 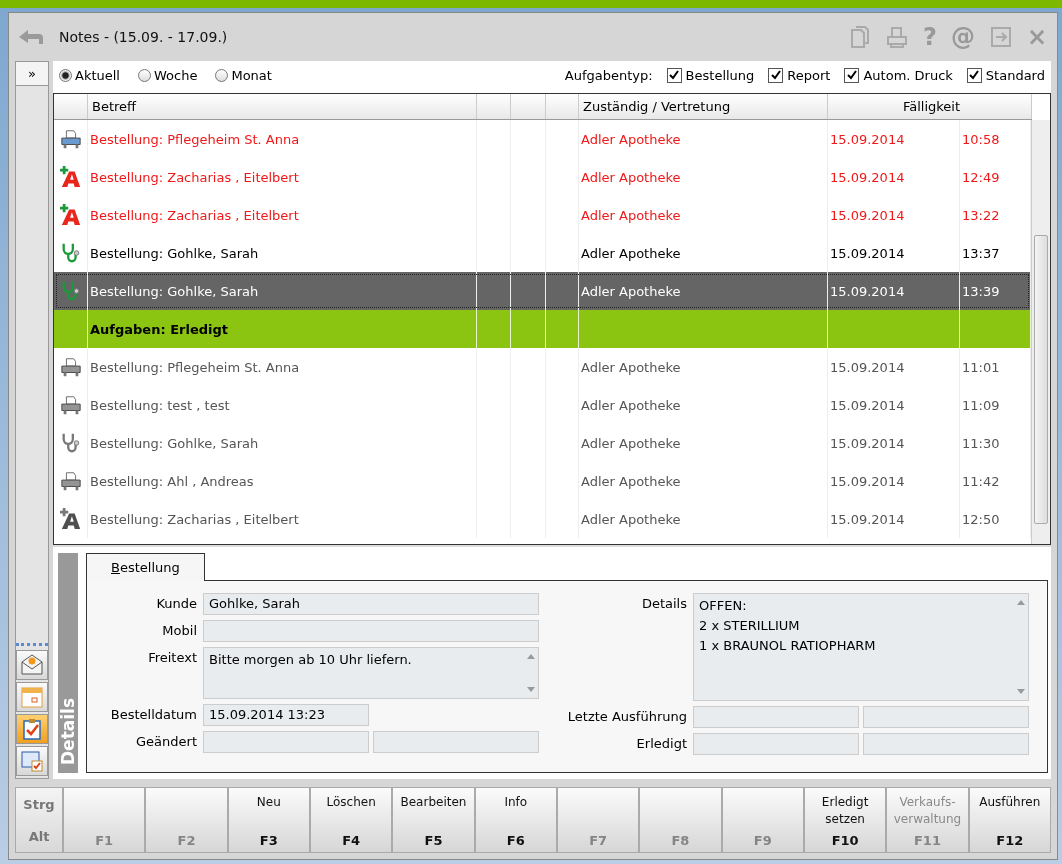 I want to click on text-area: Bitte morgen ab 10 Uhr liefern., so click(x=371, y=673).